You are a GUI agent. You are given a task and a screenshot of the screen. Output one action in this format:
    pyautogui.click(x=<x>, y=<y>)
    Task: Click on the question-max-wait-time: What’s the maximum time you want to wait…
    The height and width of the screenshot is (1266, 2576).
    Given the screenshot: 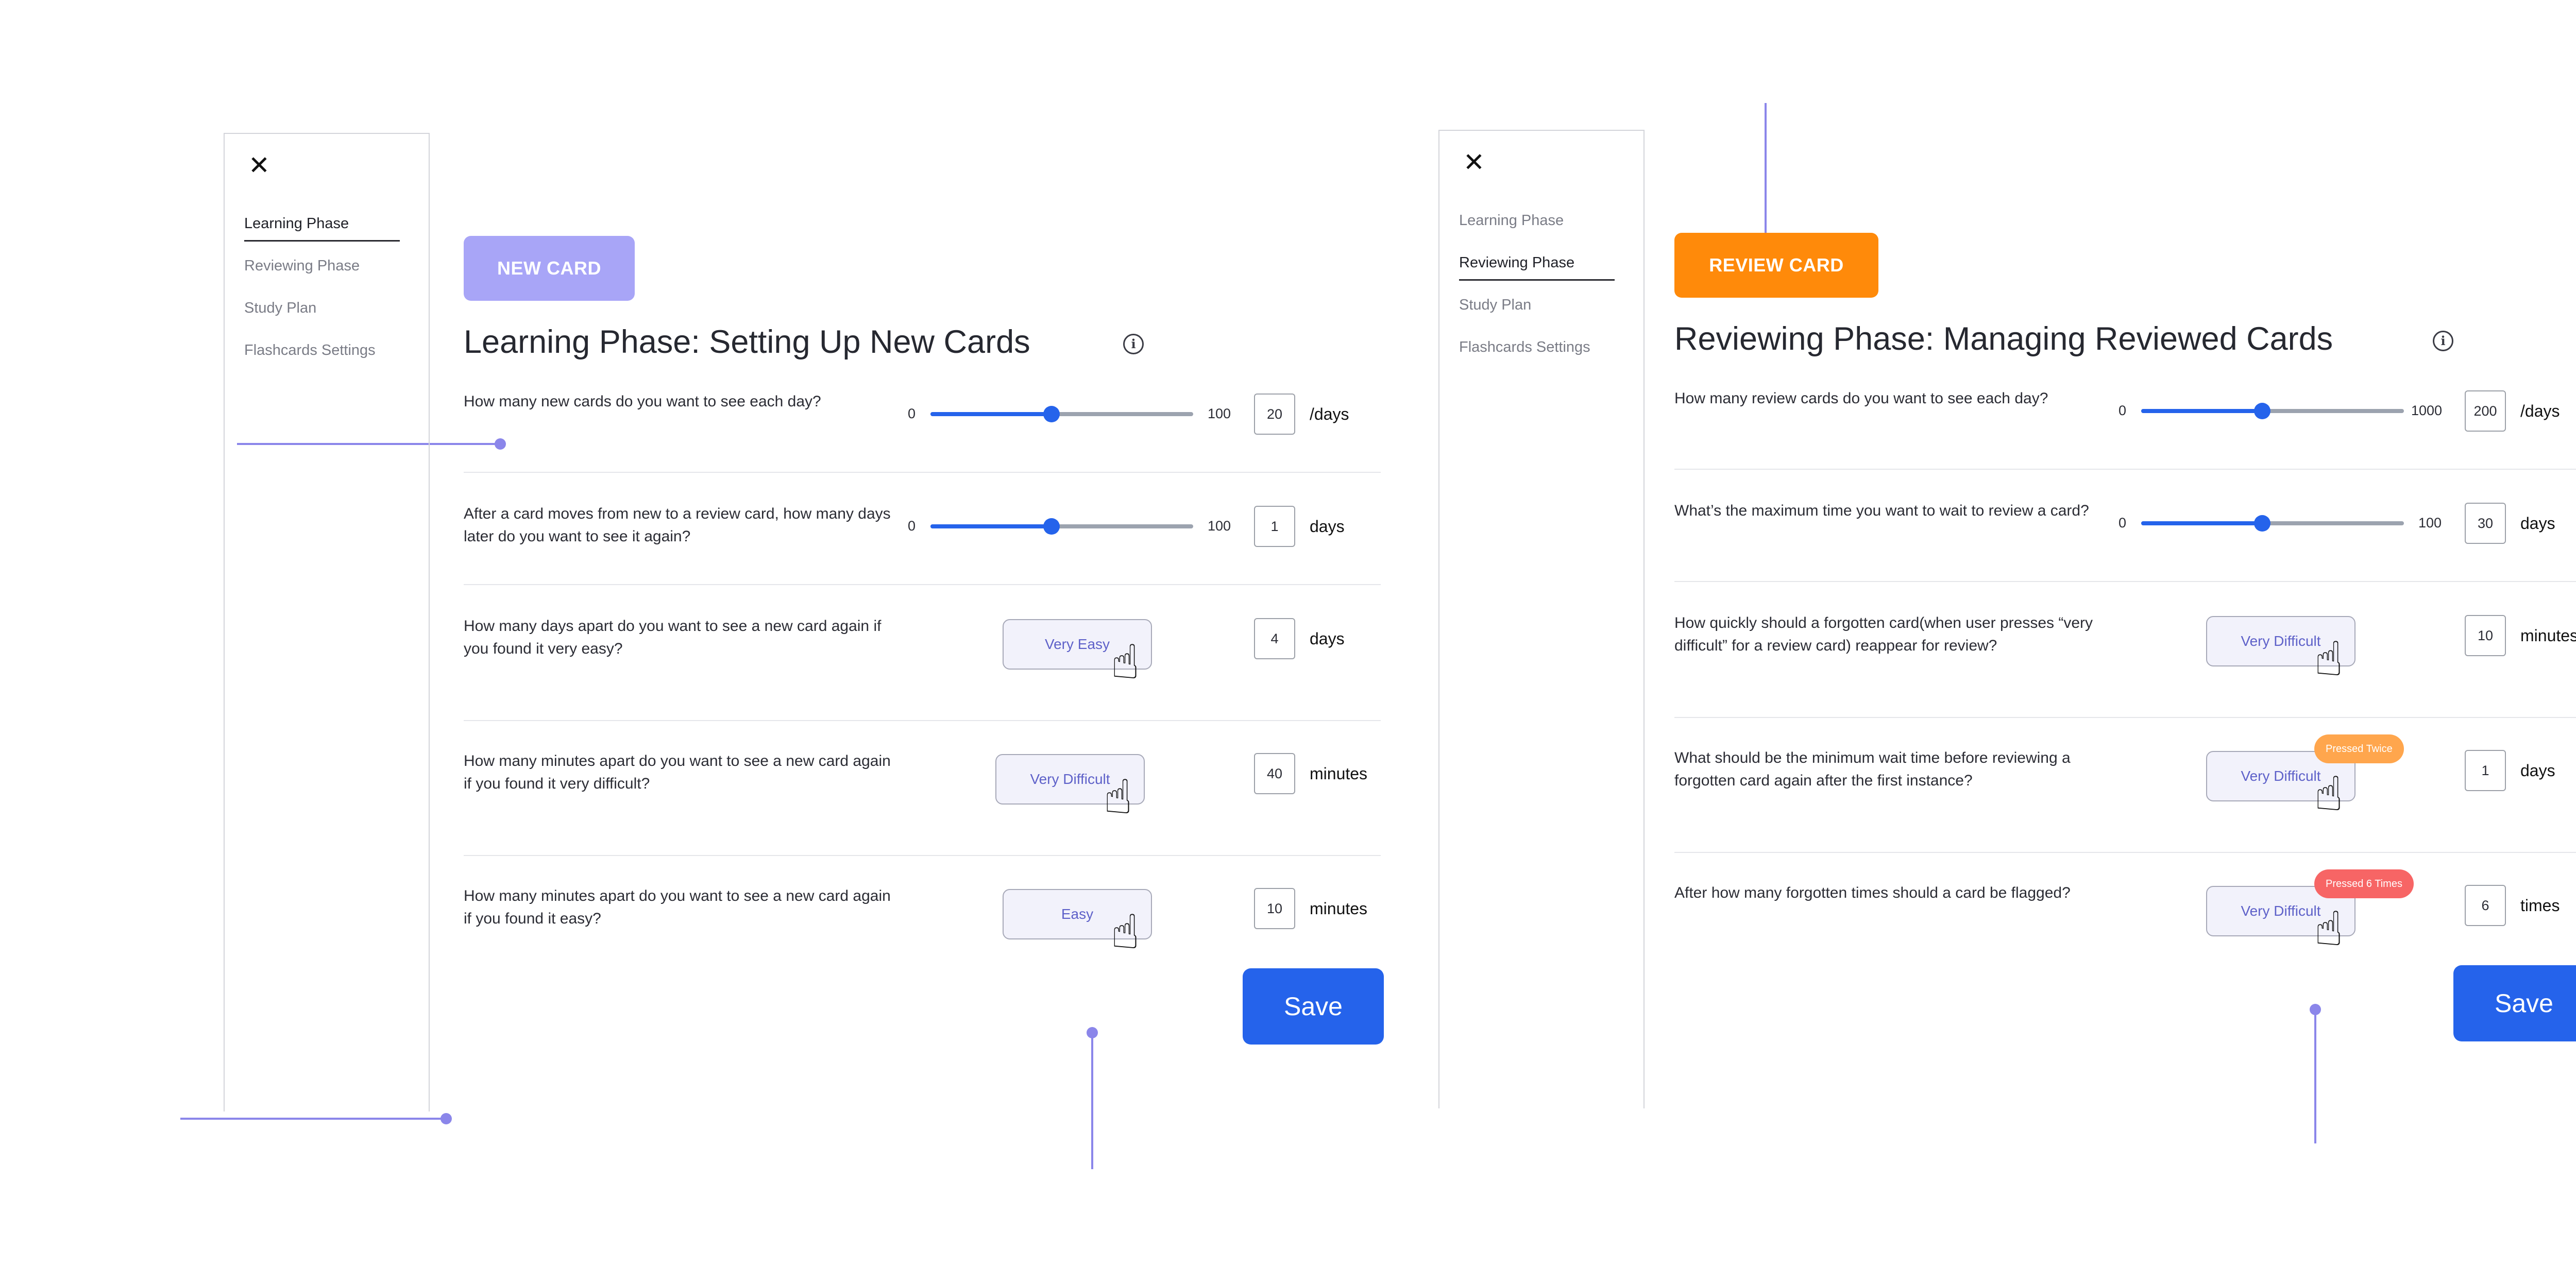 What is the action you would take?
    pyautogui.click(x=1881, y=511)
    